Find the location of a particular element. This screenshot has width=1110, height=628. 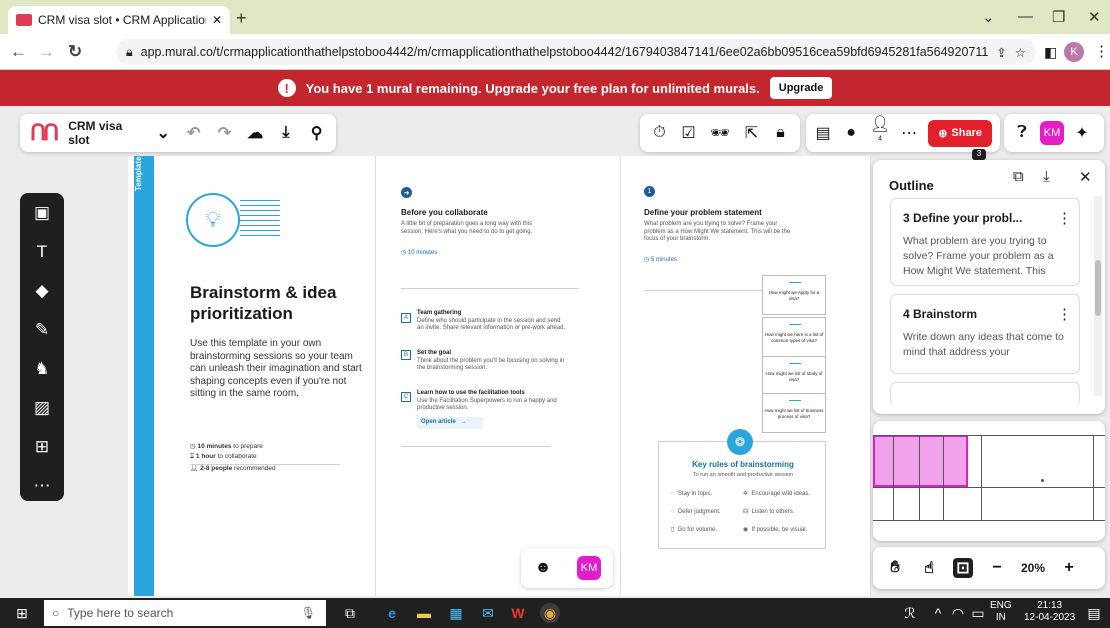

share-button: ⊕ Share is located at coordinates (960, 133).